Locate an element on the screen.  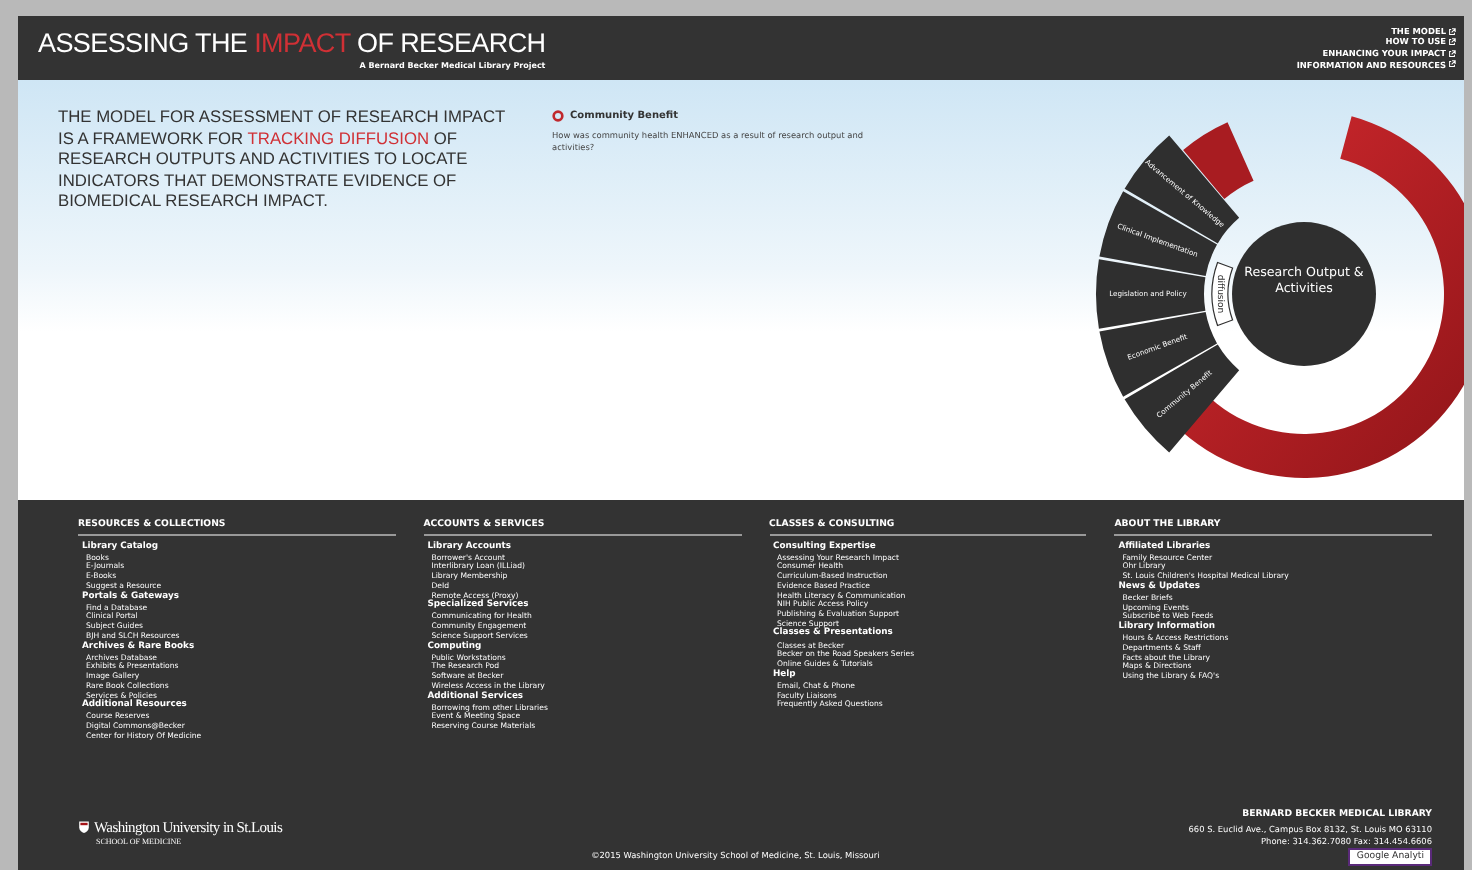
ring-icon is located at coordinates (558, 116).